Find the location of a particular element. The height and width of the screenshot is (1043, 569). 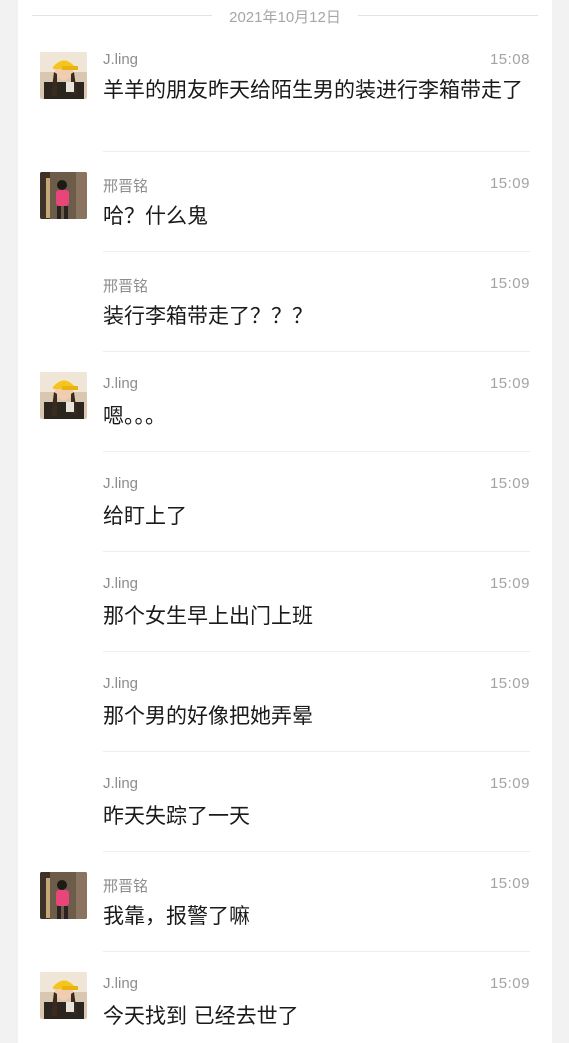

message-text: 哈？什么鬼 is located at coordinates (155, 216).